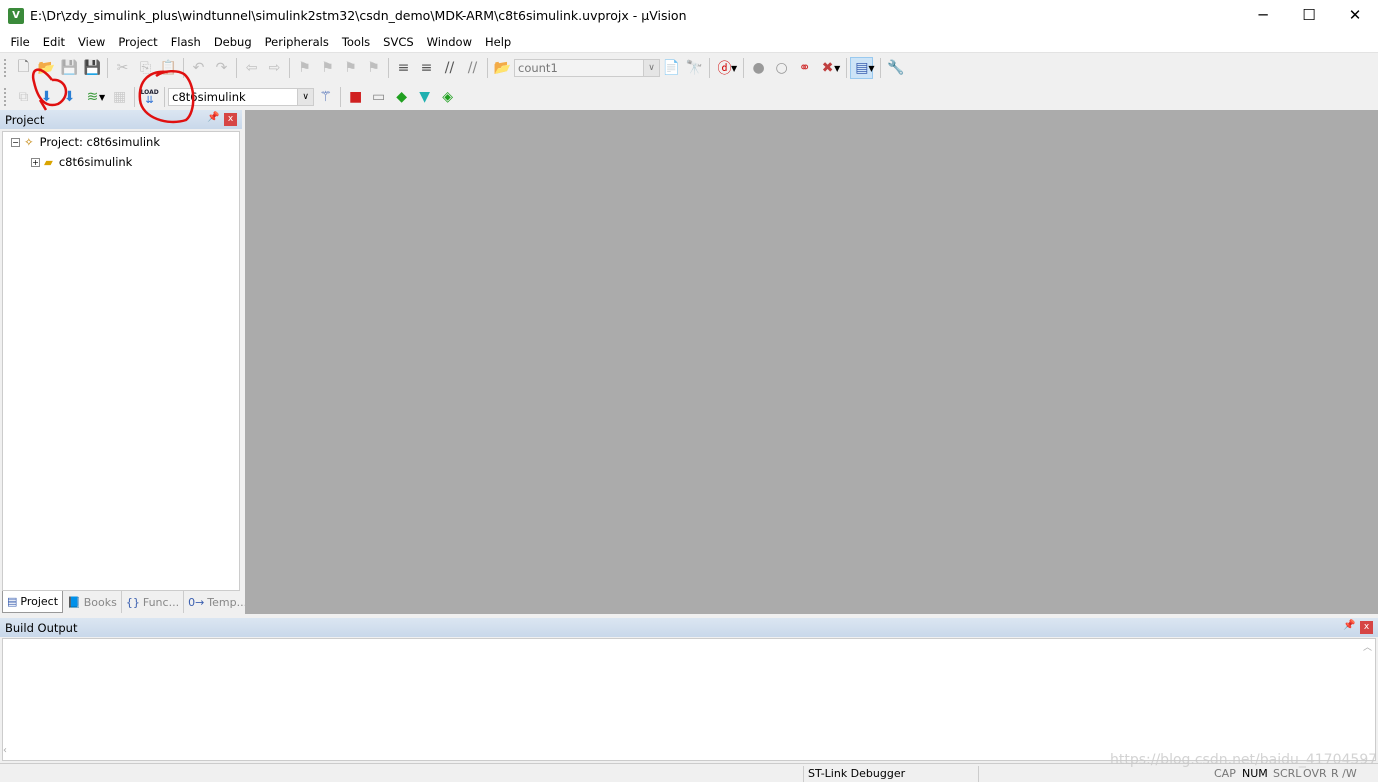  I want to click on tab-icon: 0→, so click(196, 602).